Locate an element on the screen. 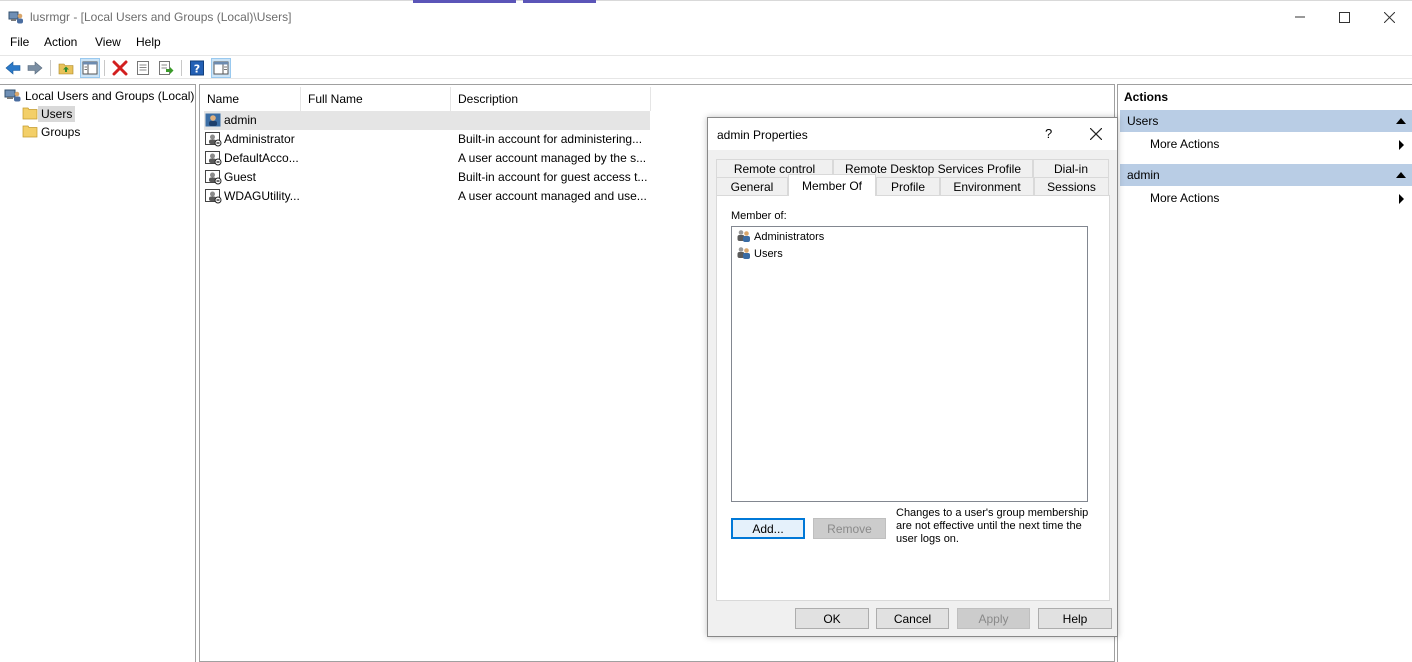  menu-action: Action is located at coordinates (60, 42).